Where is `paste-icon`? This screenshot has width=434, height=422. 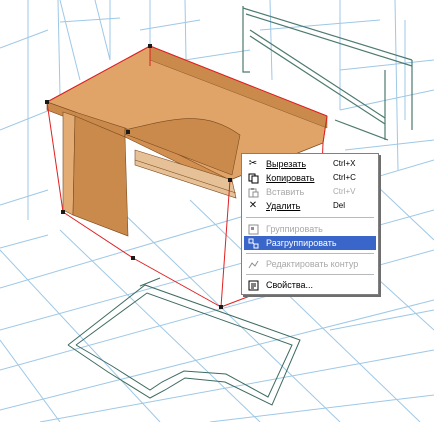 paste-icon is located at coordinates (253, 192).